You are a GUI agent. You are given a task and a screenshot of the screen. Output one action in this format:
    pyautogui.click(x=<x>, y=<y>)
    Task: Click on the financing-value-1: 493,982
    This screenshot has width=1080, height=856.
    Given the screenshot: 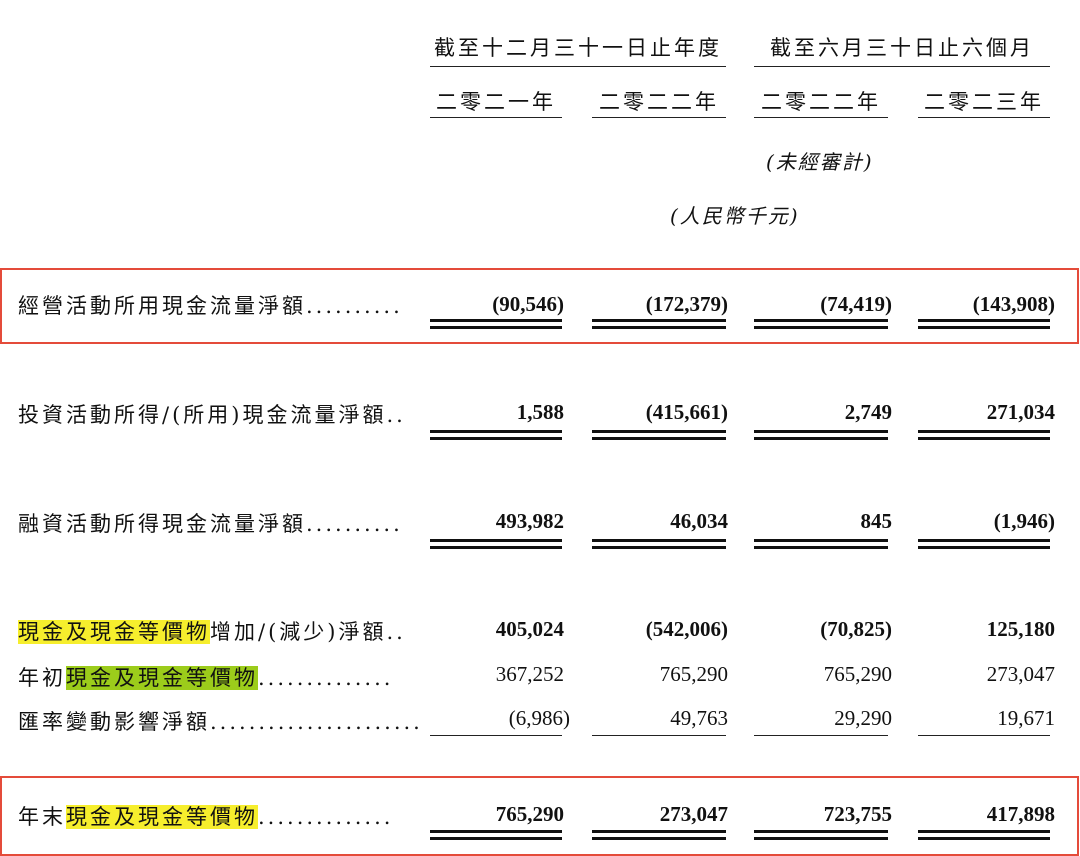 What is the action you would take?
    pyautogui.click(x=529, y=521)
    